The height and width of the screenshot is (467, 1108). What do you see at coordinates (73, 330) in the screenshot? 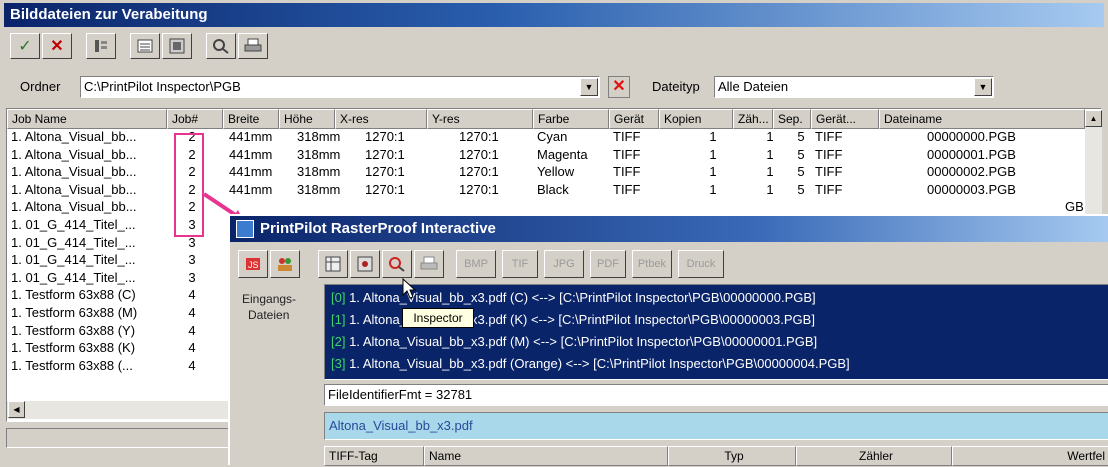
I see `job-name-cell: 1. Testform 63x88 (Y)` at bounding box center [73, 330].